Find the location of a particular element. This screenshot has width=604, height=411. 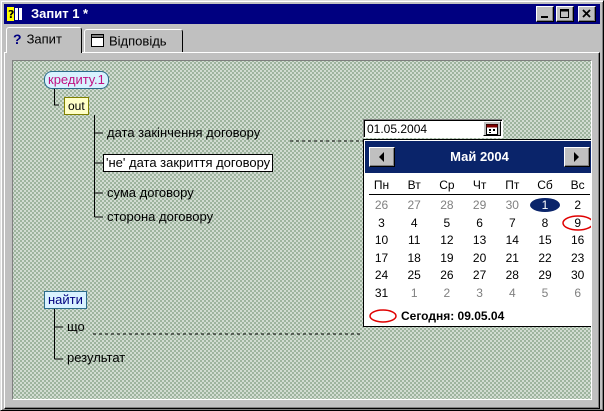

question-mark-icon: ? is located at coordinates (17, 39).